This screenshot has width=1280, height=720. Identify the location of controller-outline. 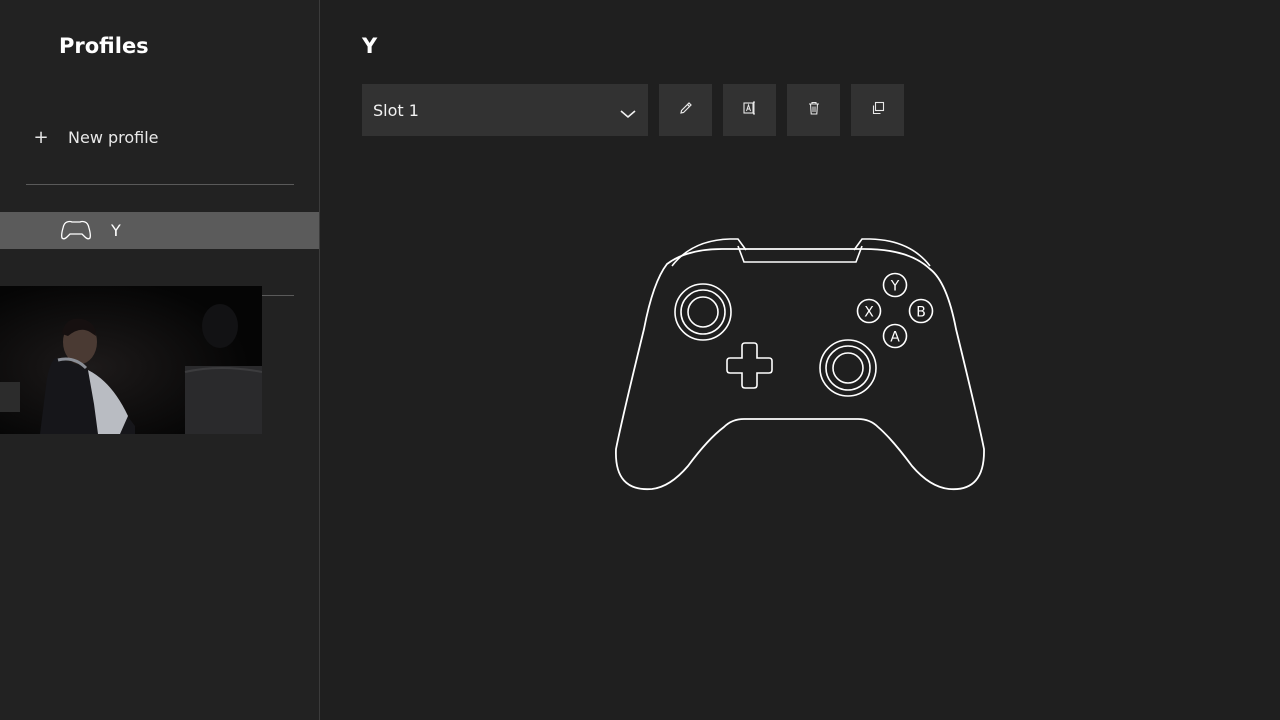
(800, 369).